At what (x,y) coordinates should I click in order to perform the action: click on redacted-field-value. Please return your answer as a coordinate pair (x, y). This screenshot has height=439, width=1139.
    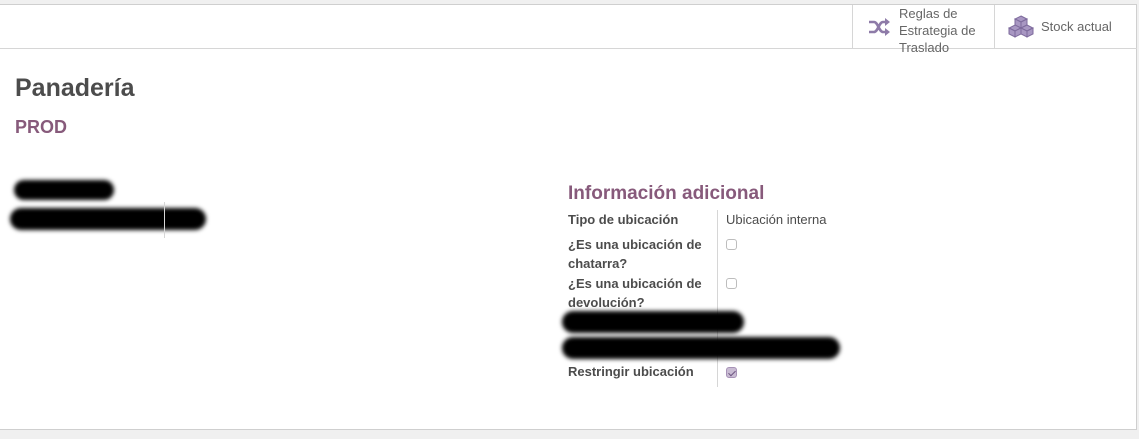
    Looking at the image, I should click on (108, 219).